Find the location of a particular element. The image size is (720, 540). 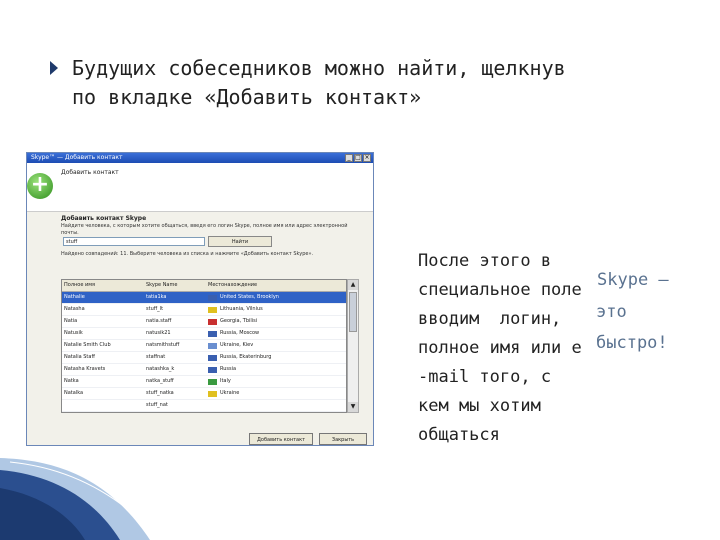

scroll-down-icon: ▼ is located at coordinates (353, 407).